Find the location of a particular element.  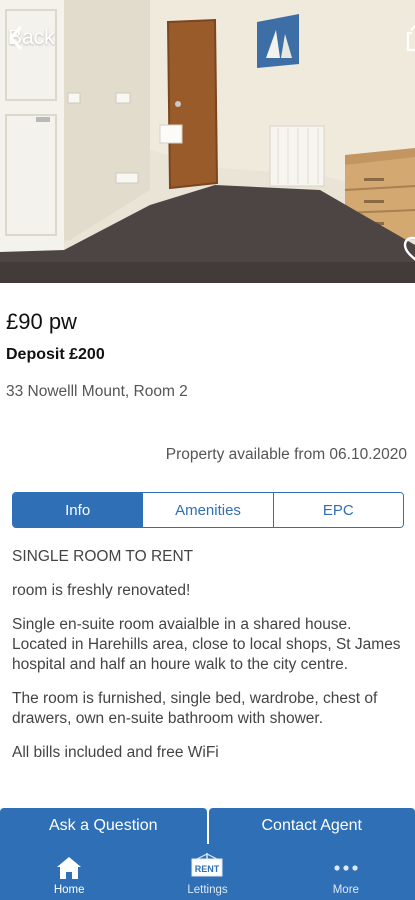

back-button: Back is located at coordinates (31, 38).